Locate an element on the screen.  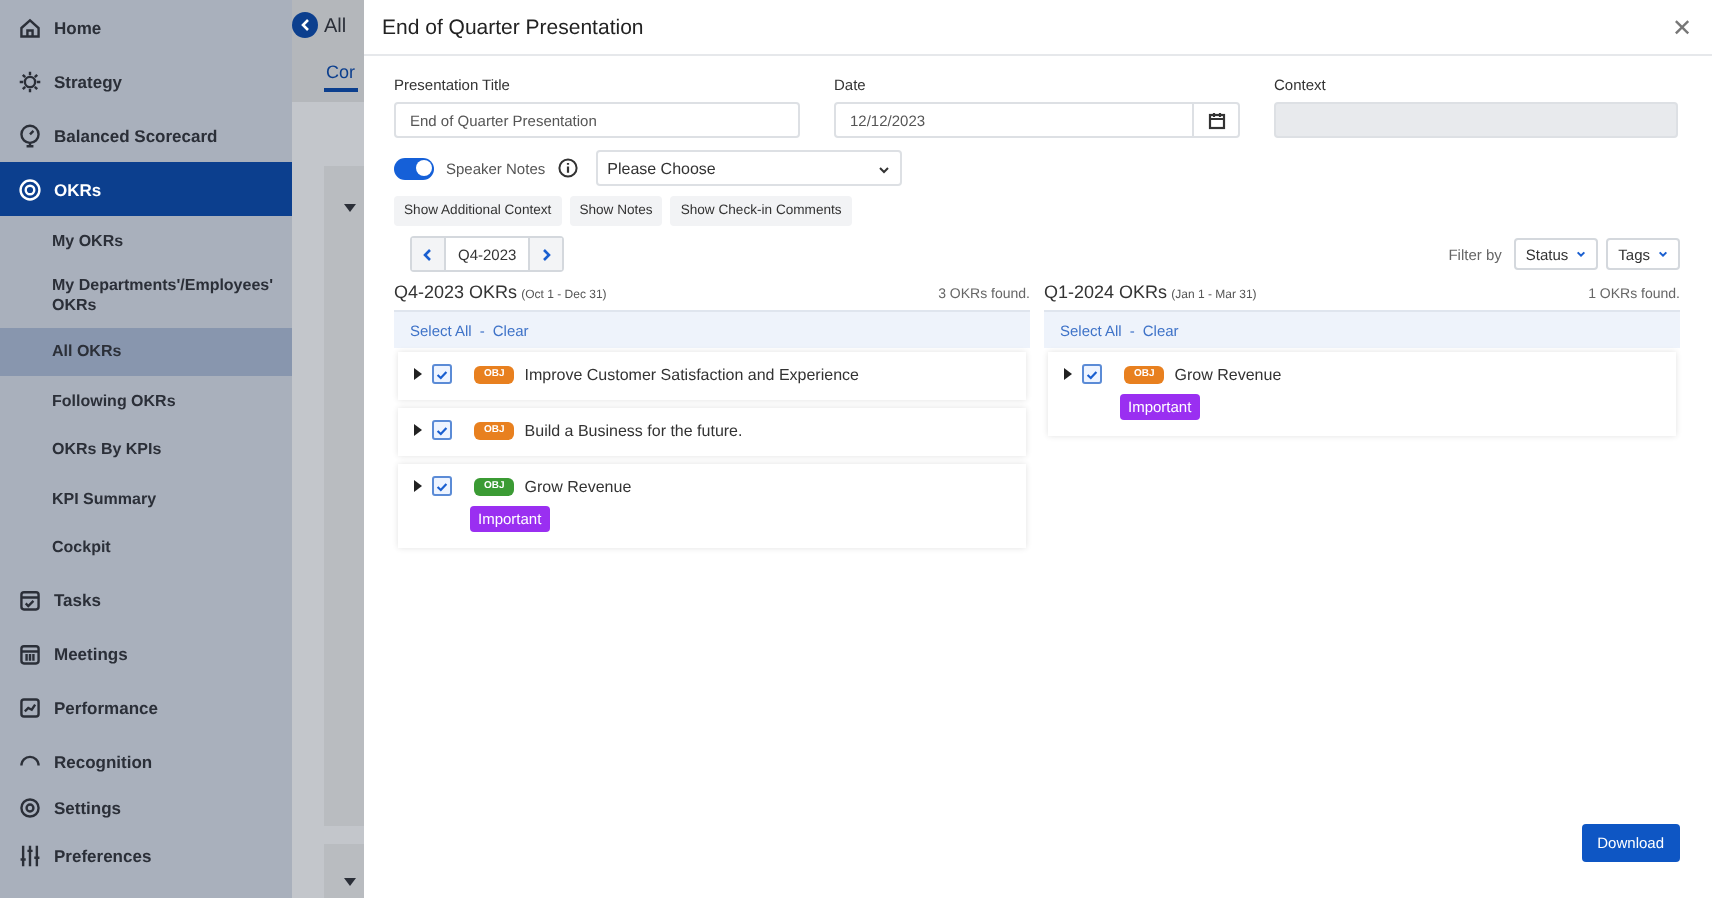
toggle-switch is located at coordinates (414, 168).